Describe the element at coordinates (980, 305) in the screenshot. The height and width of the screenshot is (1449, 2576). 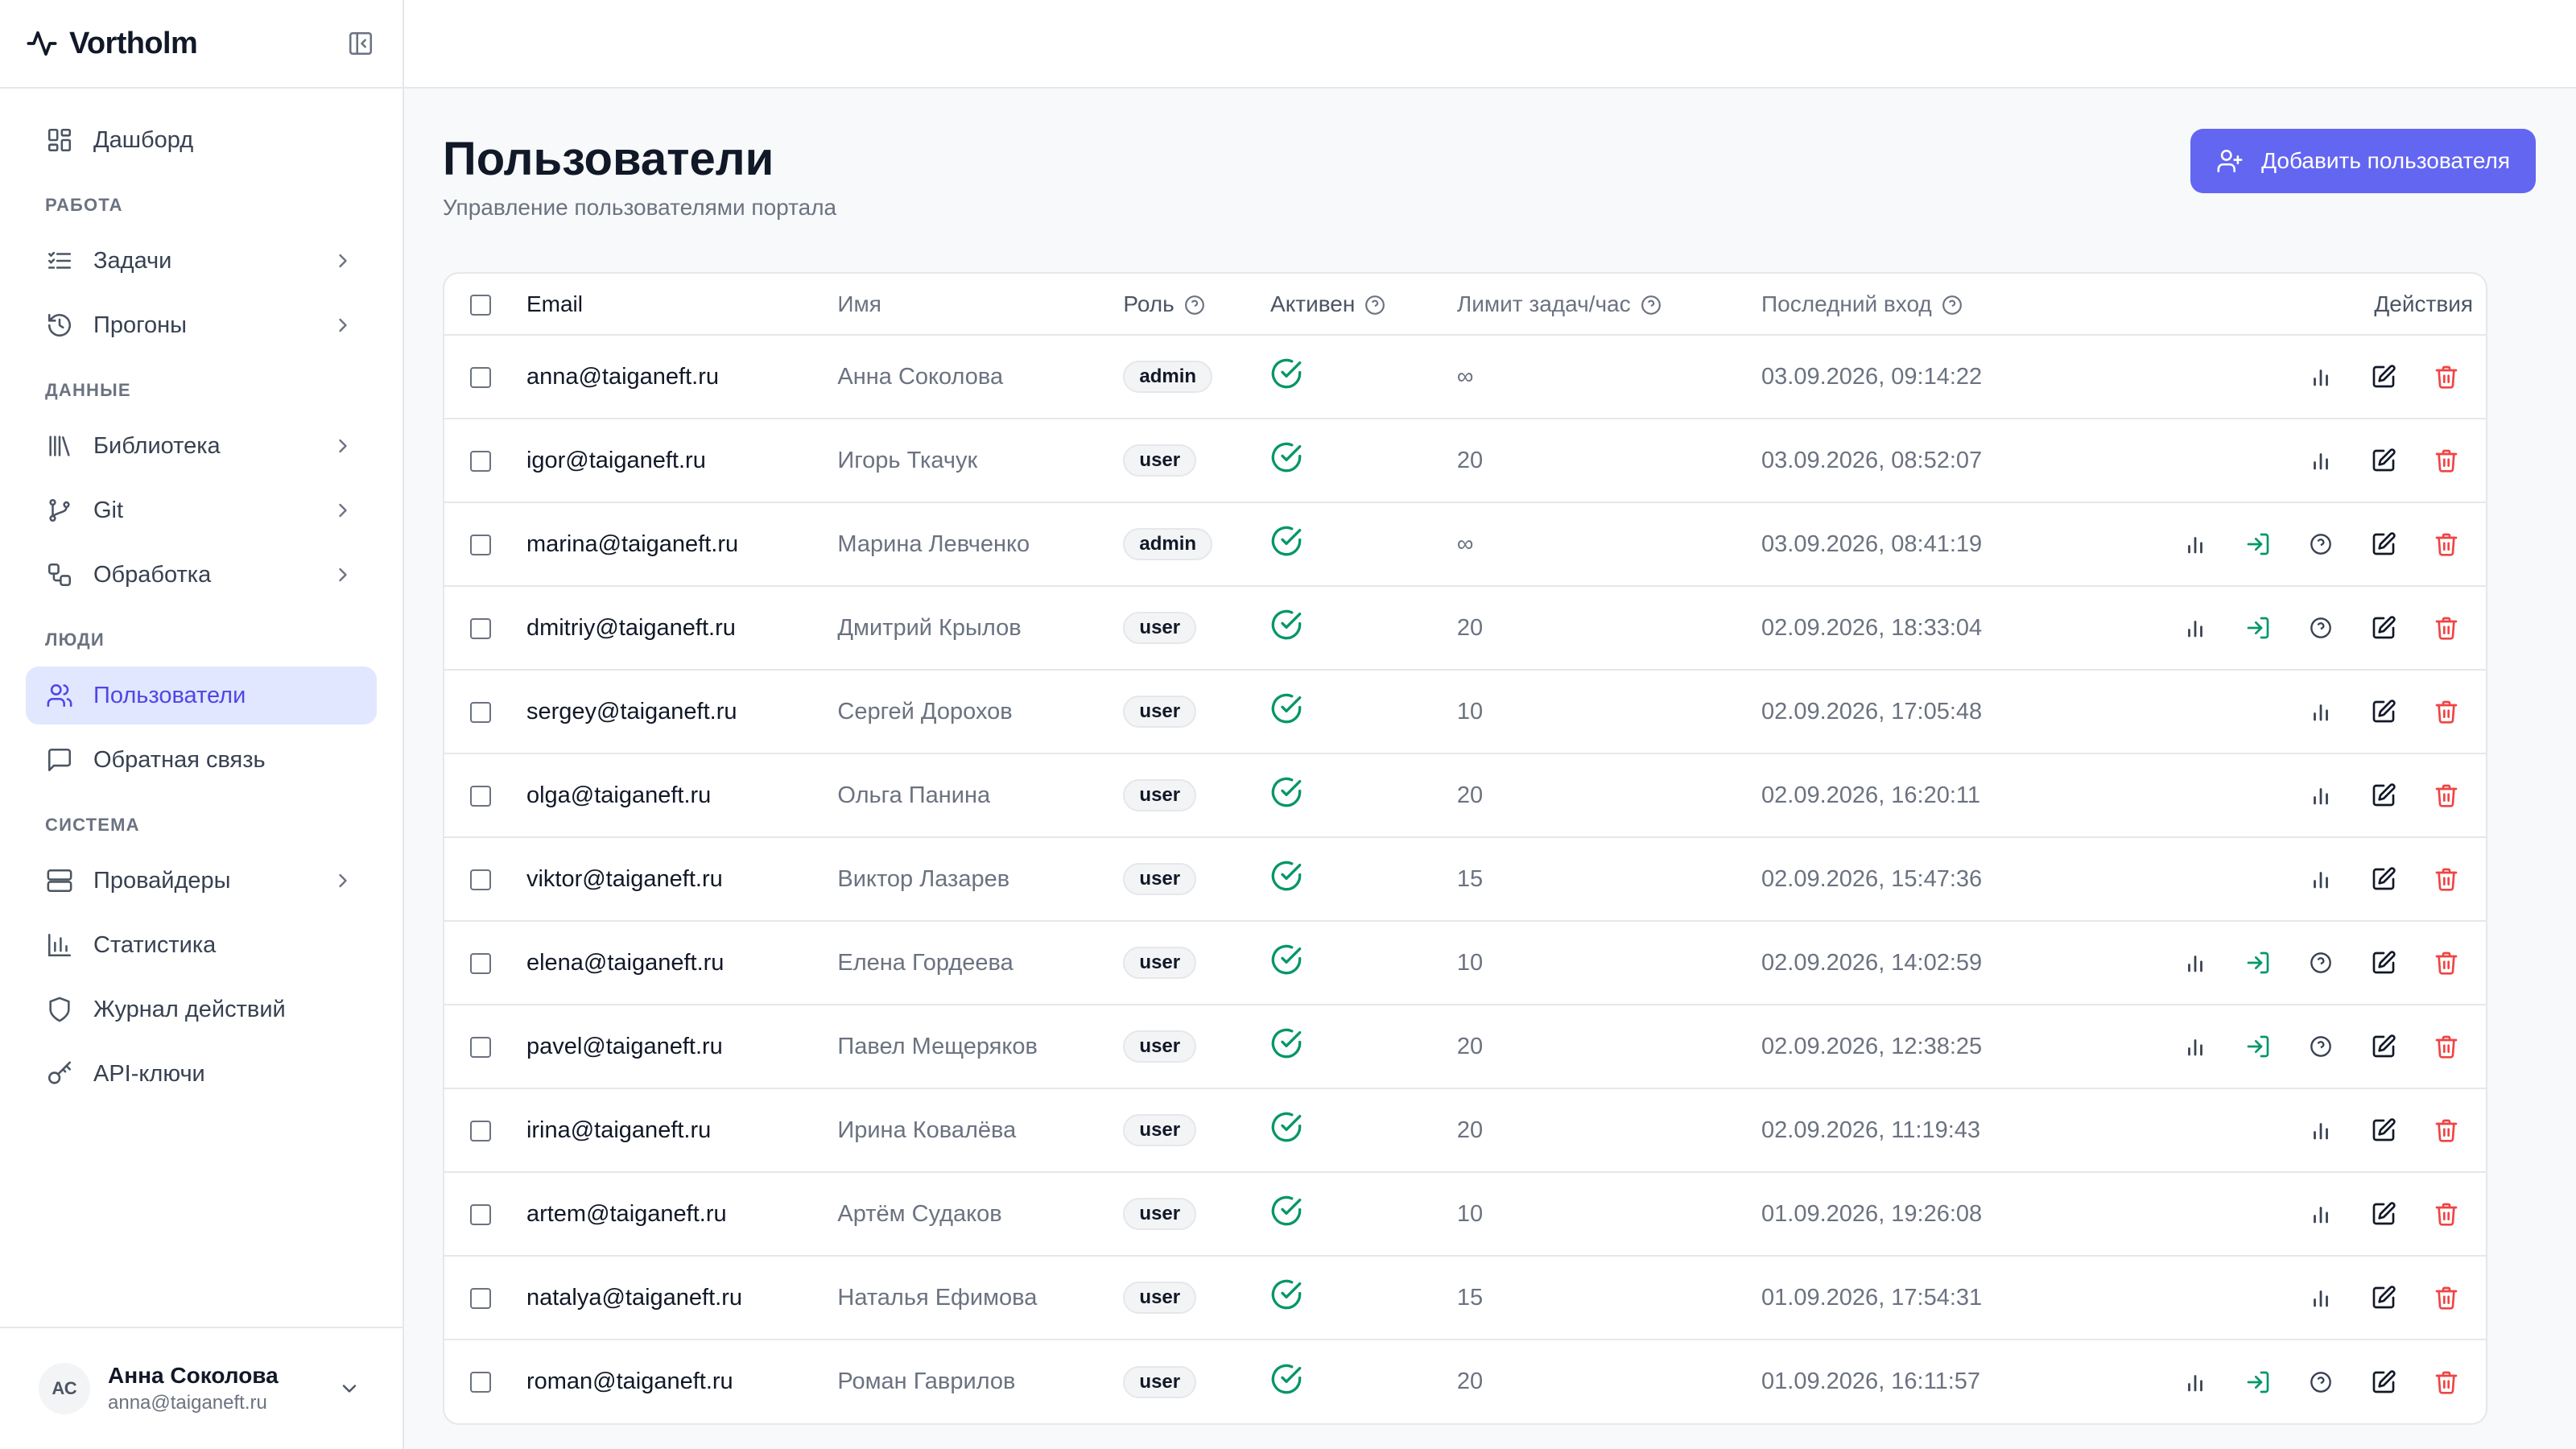
I see `column-header-name: Имя` at that location.